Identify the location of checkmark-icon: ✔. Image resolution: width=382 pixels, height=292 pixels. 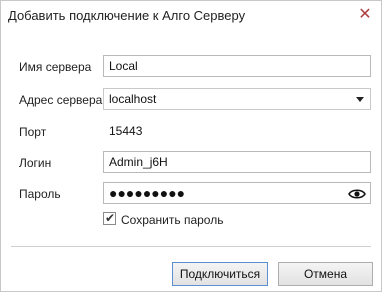
(110, 218).